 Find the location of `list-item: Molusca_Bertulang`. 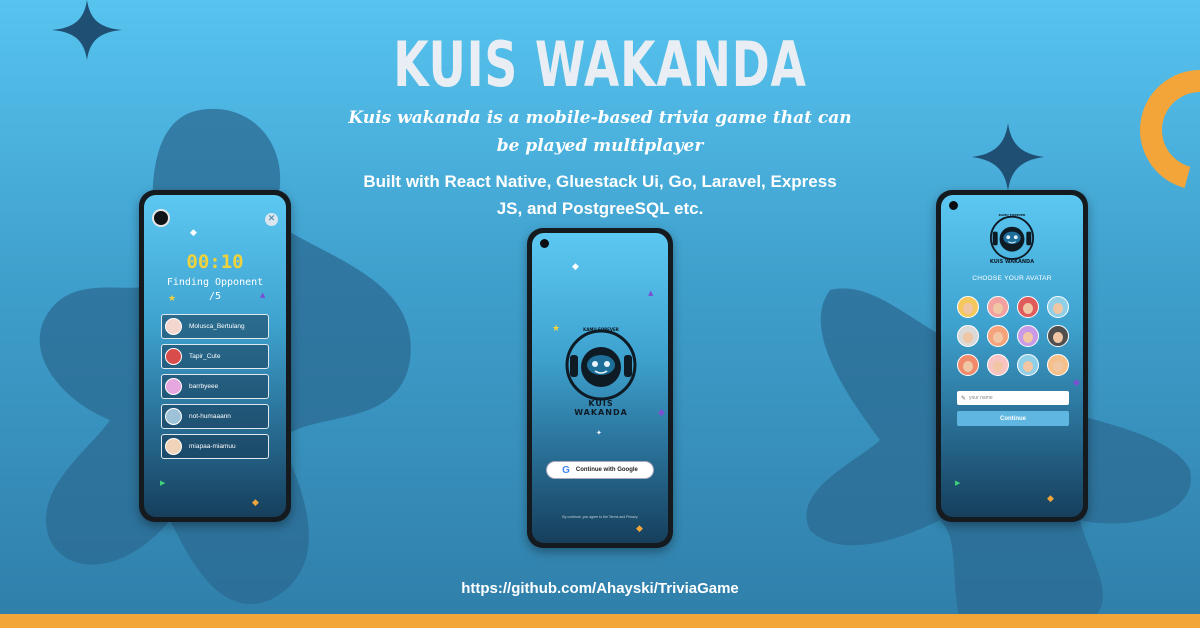

list-item: Molusca_Bertulang is located at coordinates (215, 326).